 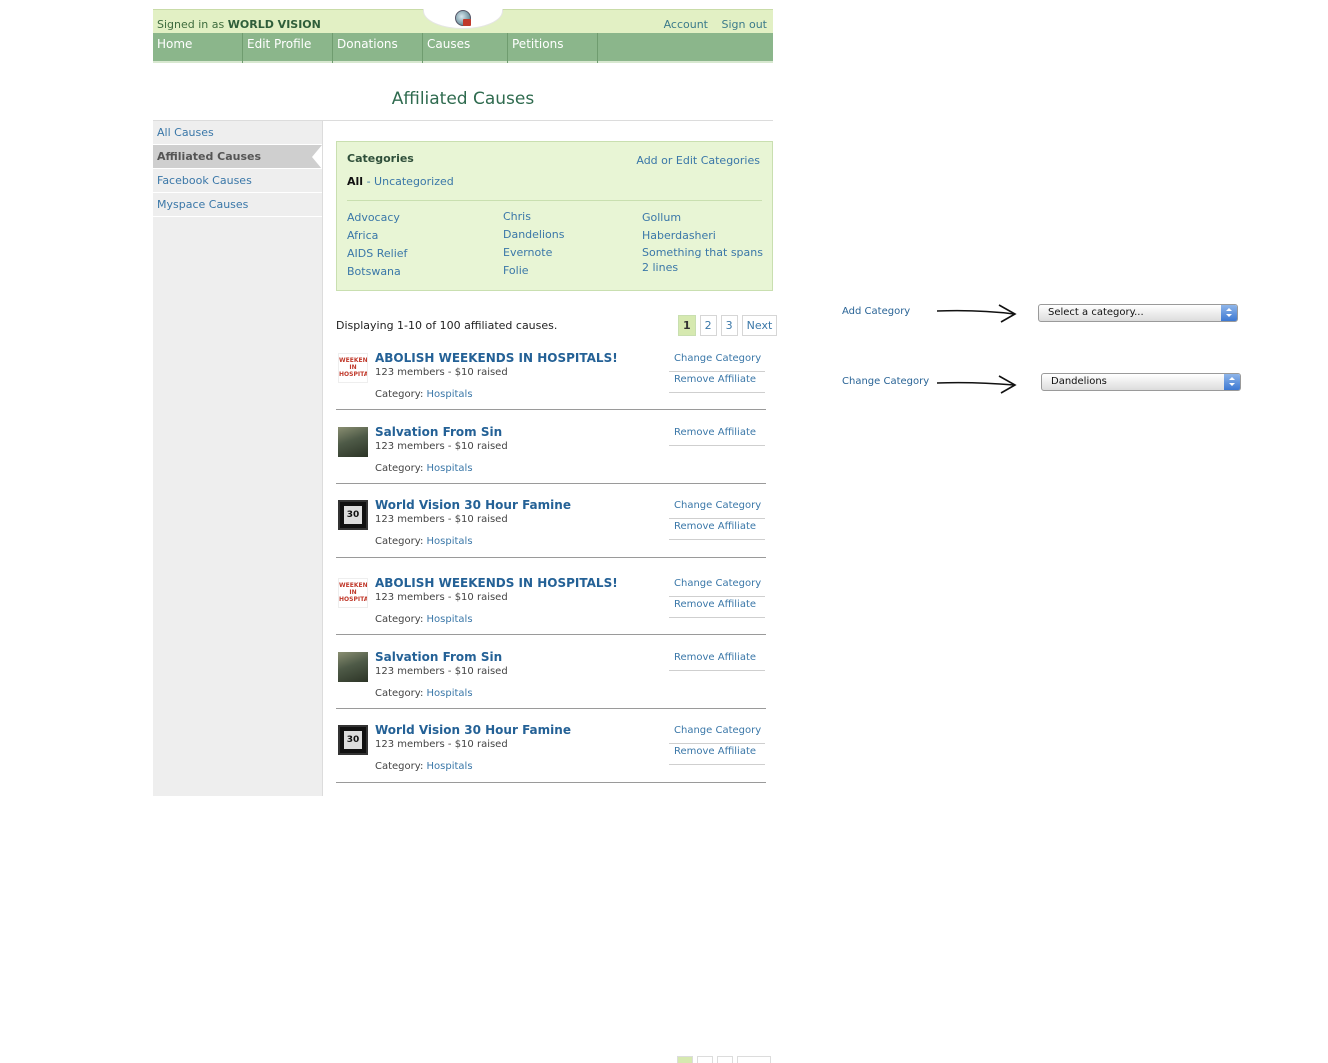 I want to click on next-page-button: Next, so click(x=759, y=325).